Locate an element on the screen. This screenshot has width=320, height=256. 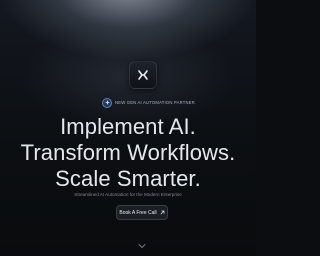
spark-icon is located at coordinates (107, 102).